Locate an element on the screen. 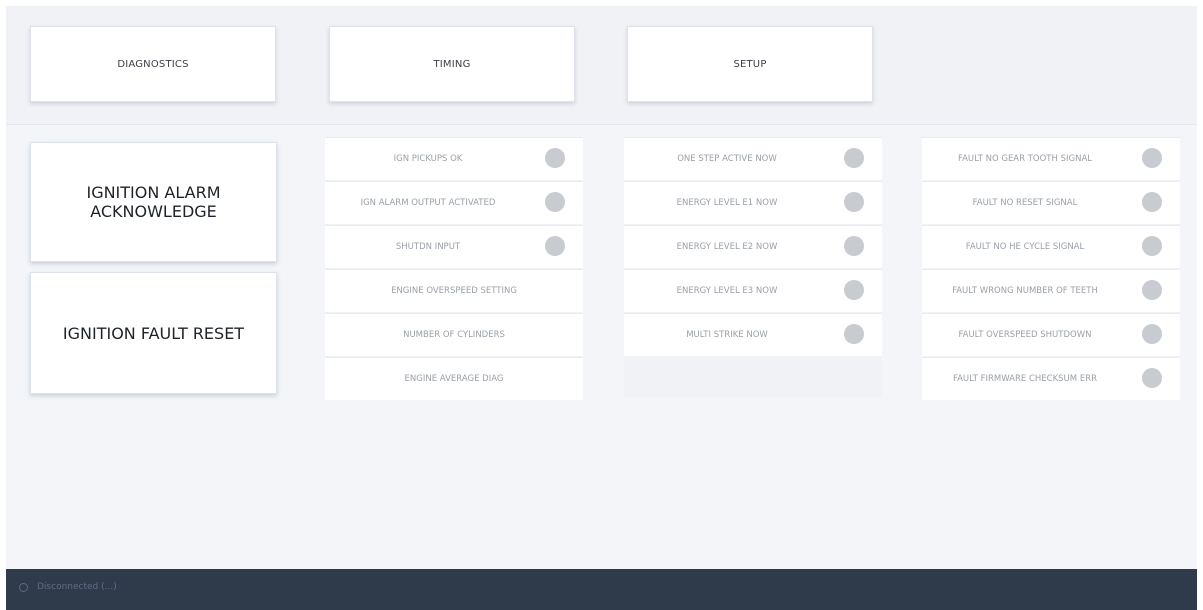  status-row-label: ENGINE AVERAGE DIAG is located at coordinates (454, 379).